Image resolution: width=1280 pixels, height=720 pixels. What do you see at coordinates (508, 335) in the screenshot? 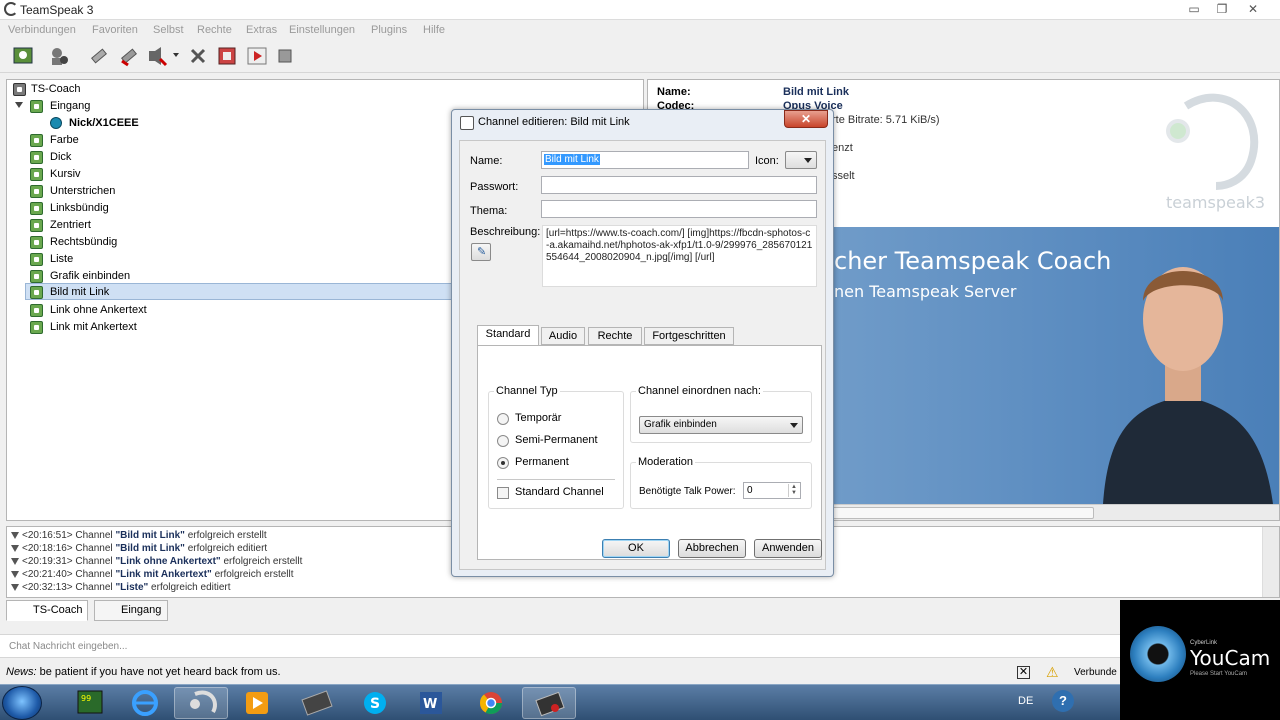
I see `tab-standard: Standard` at bounding box center [508, 335].